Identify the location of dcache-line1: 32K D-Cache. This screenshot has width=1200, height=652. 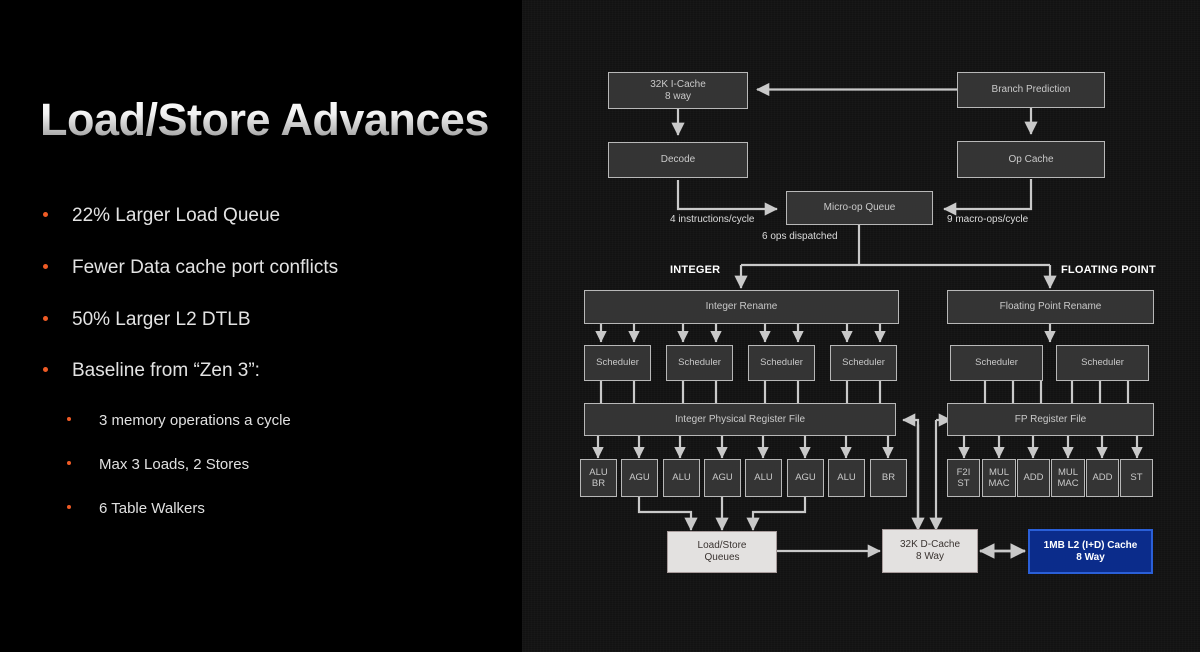
(930, 545).